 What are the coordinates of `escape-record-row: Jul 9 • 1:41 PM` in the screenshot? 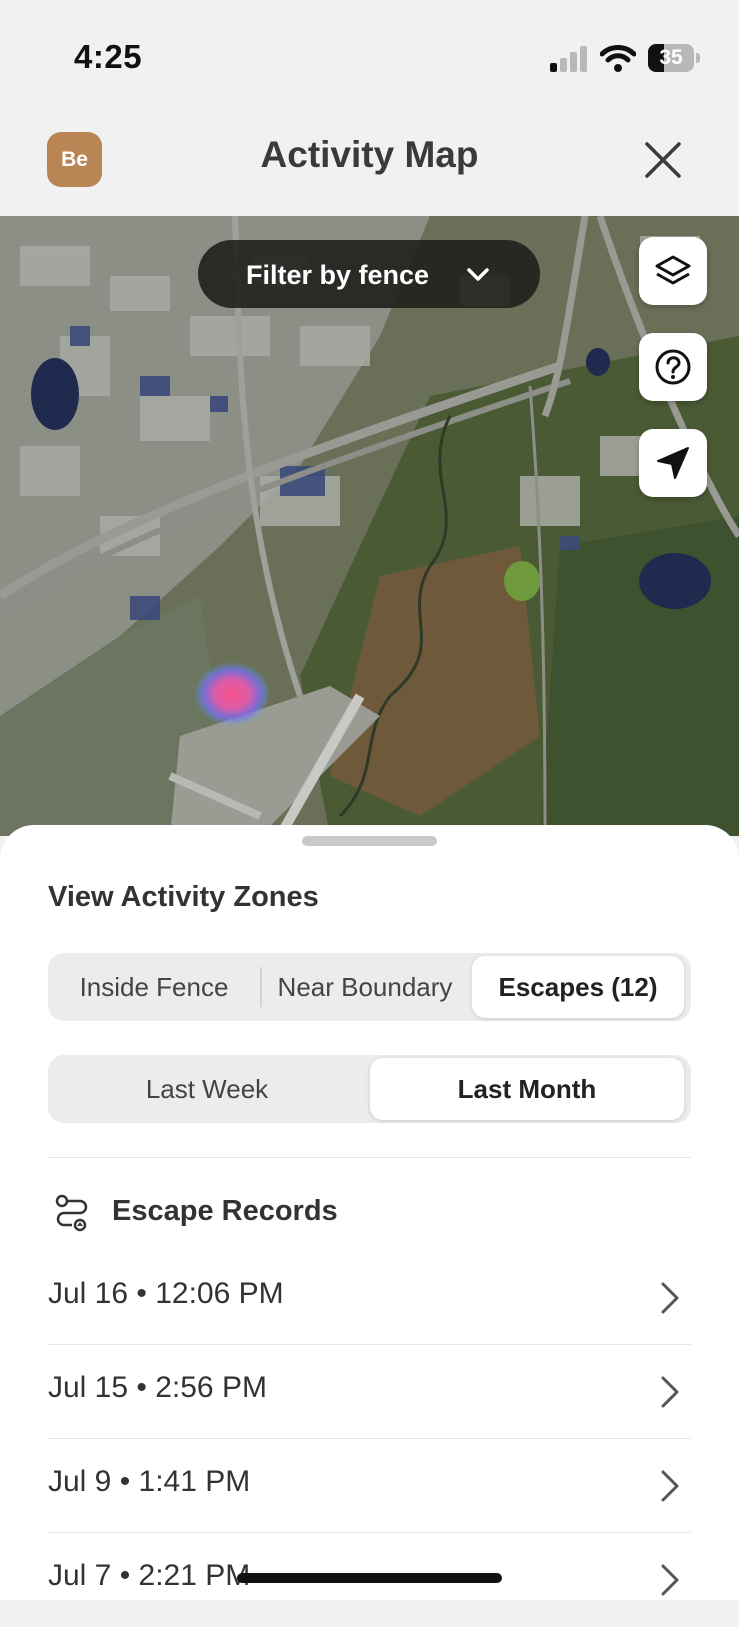 It's located at (369, 1486).